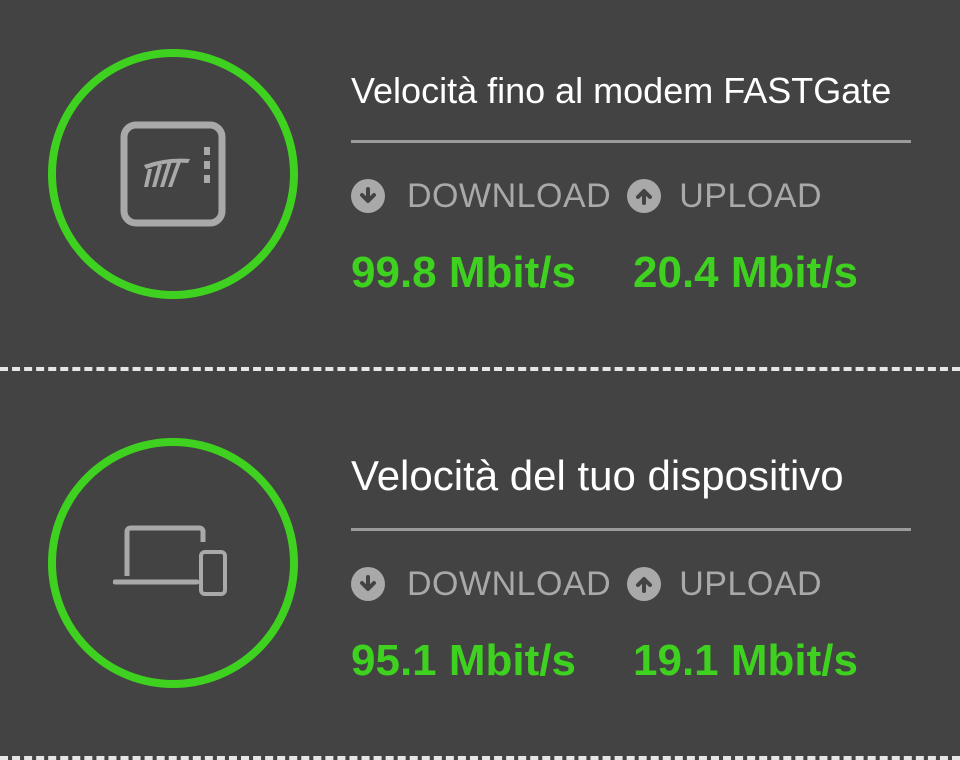  I want to click on device-status-ring, so click(173, 563).